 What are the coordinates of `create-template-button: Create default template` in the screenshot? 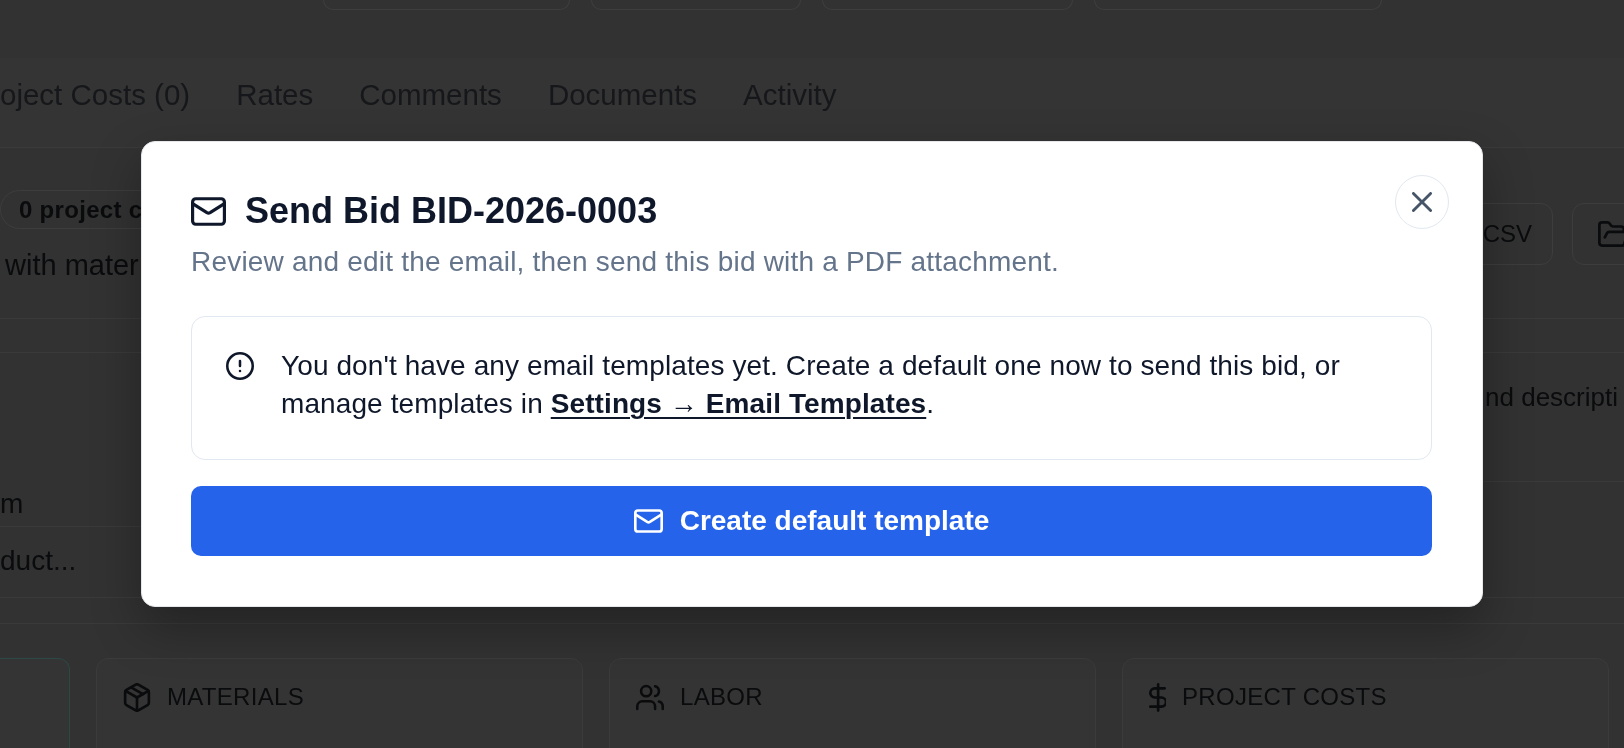 It's located at (811, 521).